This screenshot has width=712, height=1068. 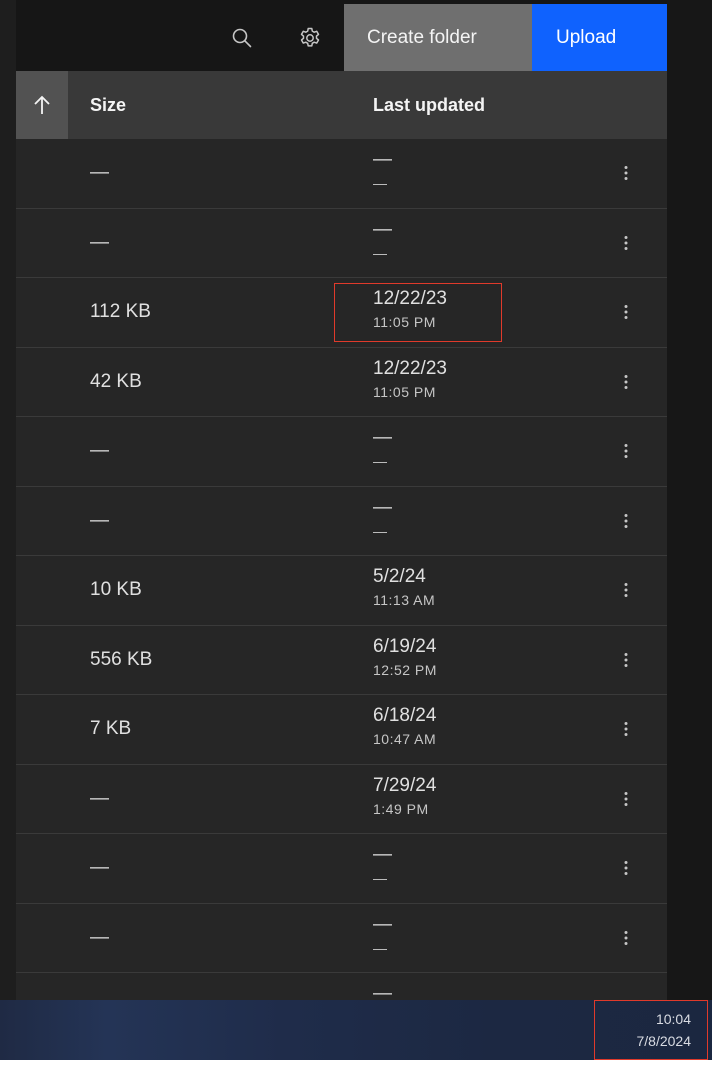 I want to click on column-header-last-updated: Last updated, so click(x=429, y=105).